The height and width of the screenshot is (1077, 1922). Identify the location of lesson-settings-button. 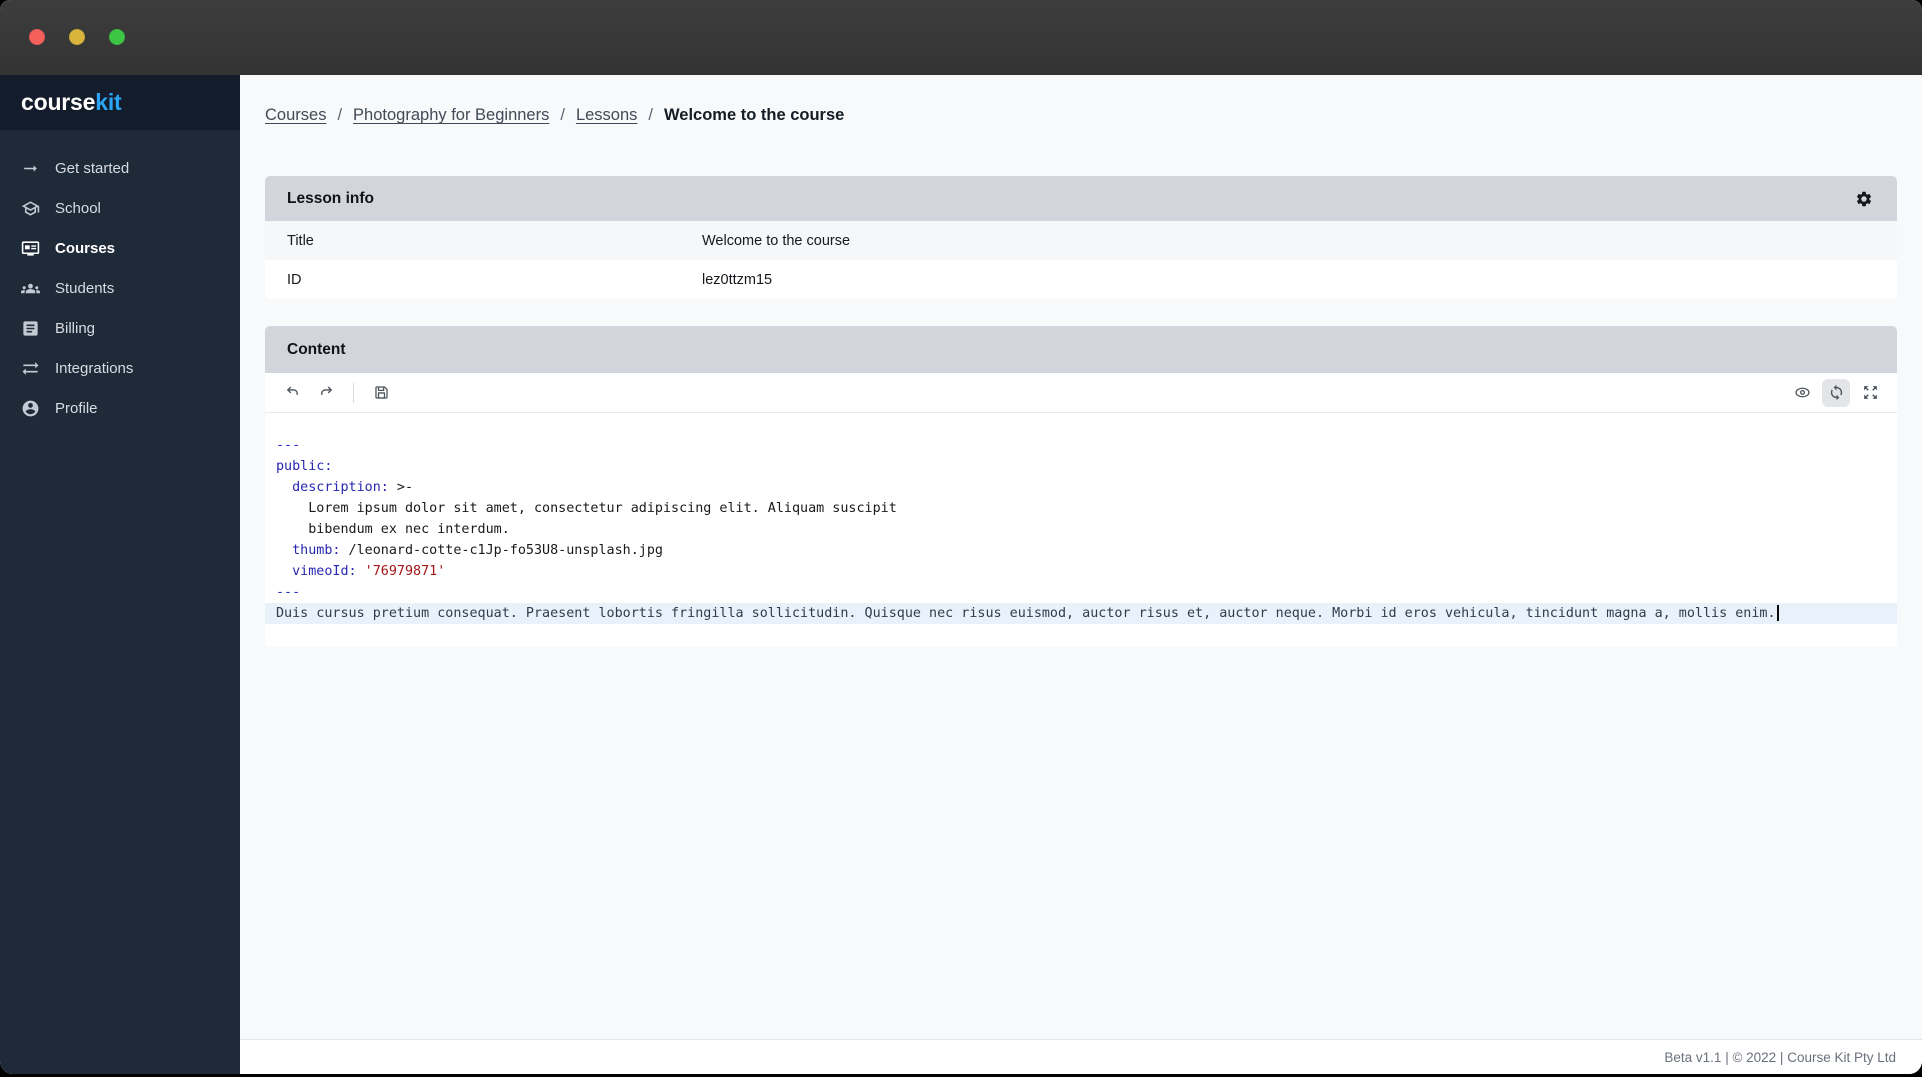
(1864, 199).